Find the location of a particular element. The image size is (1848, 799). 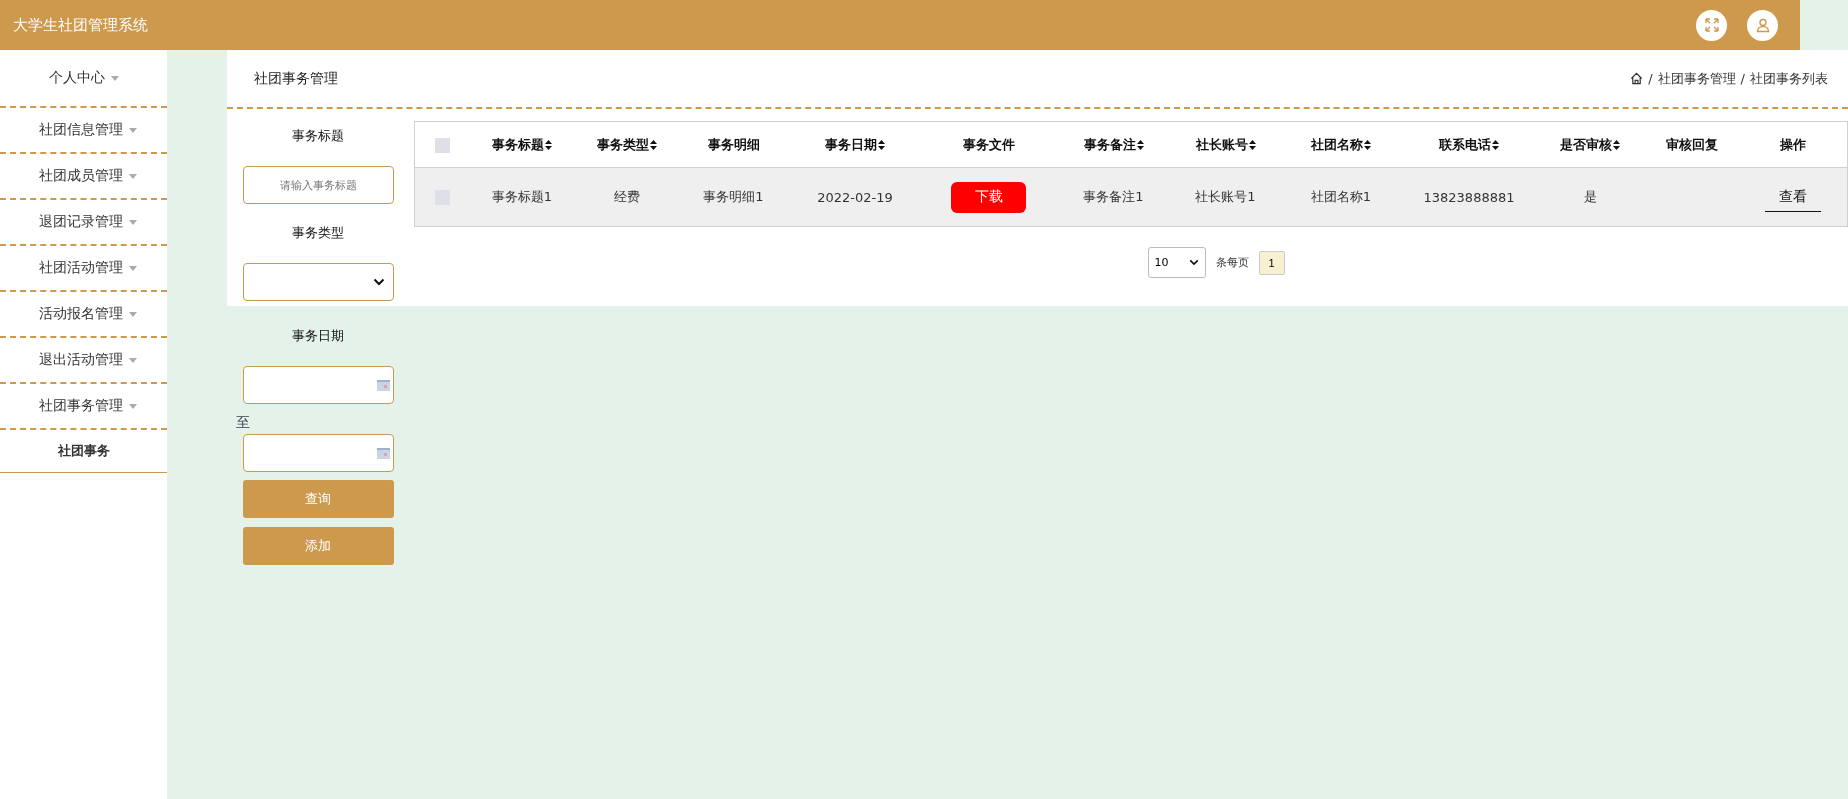

fullscreen-icon is located at coordinates (1711, 25).